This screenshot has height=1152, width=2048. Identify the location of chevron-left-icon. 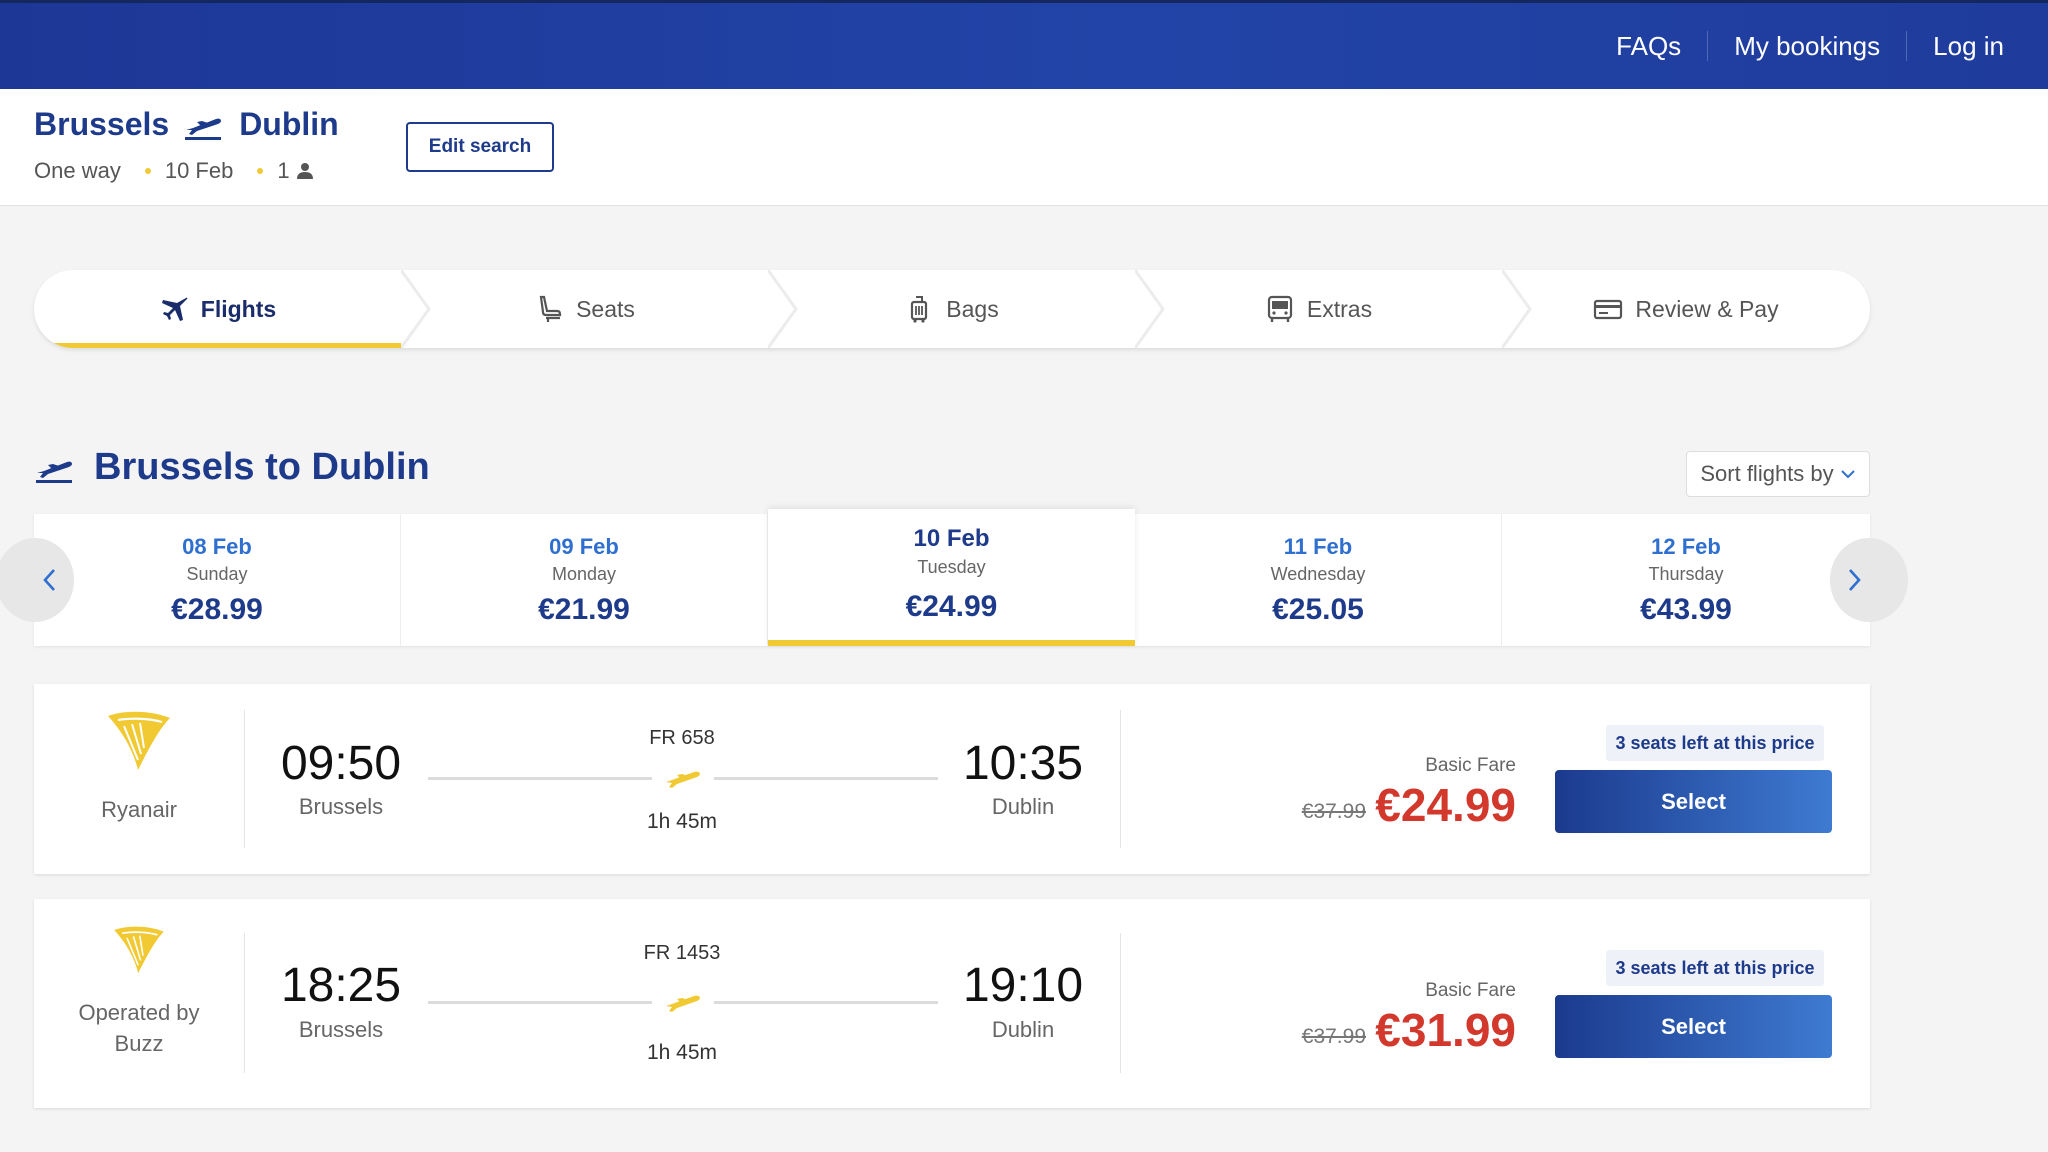
(49, 580).